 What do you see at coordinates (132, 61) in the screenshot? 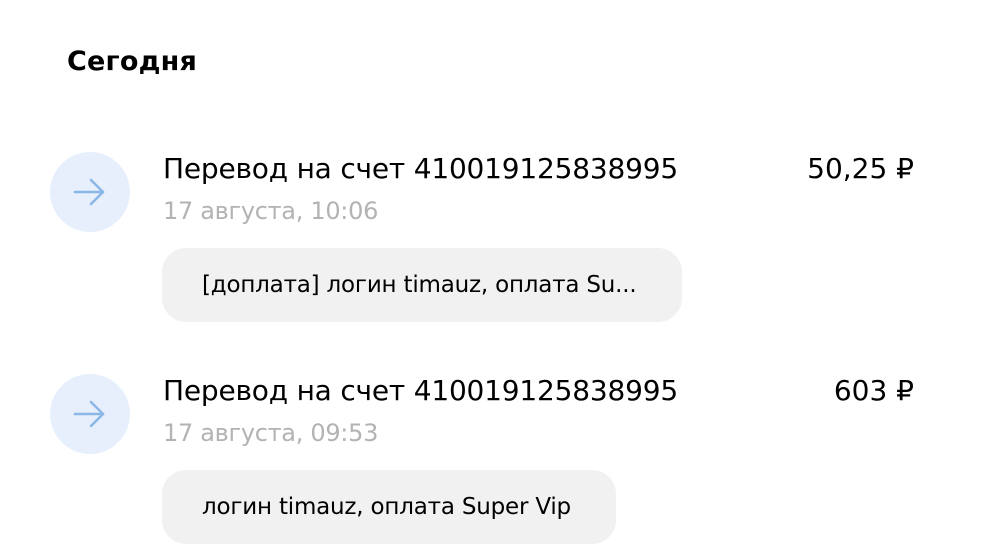
I see `section-title: Сегодня` at bounding box center [132, 61].